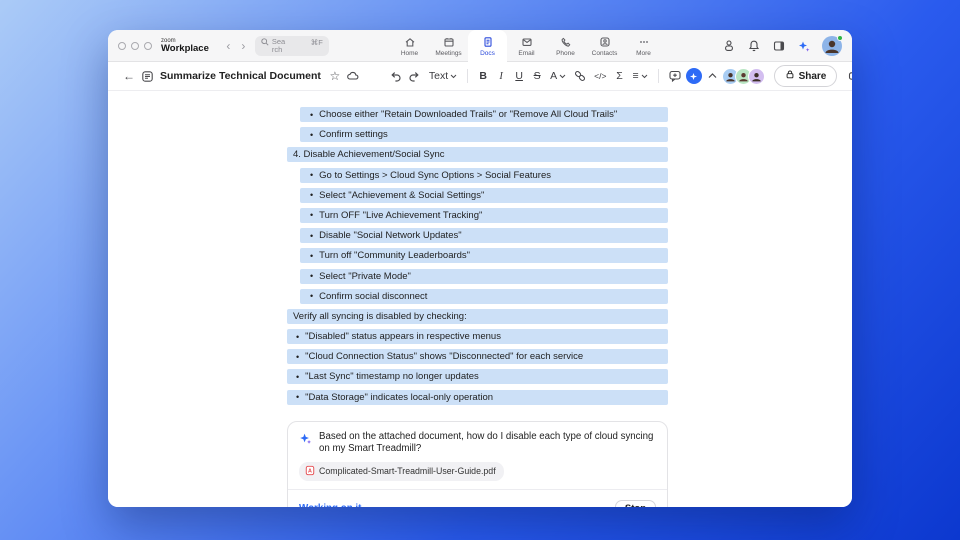  What do you see at coordinates (519, 76) in the screenshot?
I see `underline-button: U` at bounding box center [519, 76].